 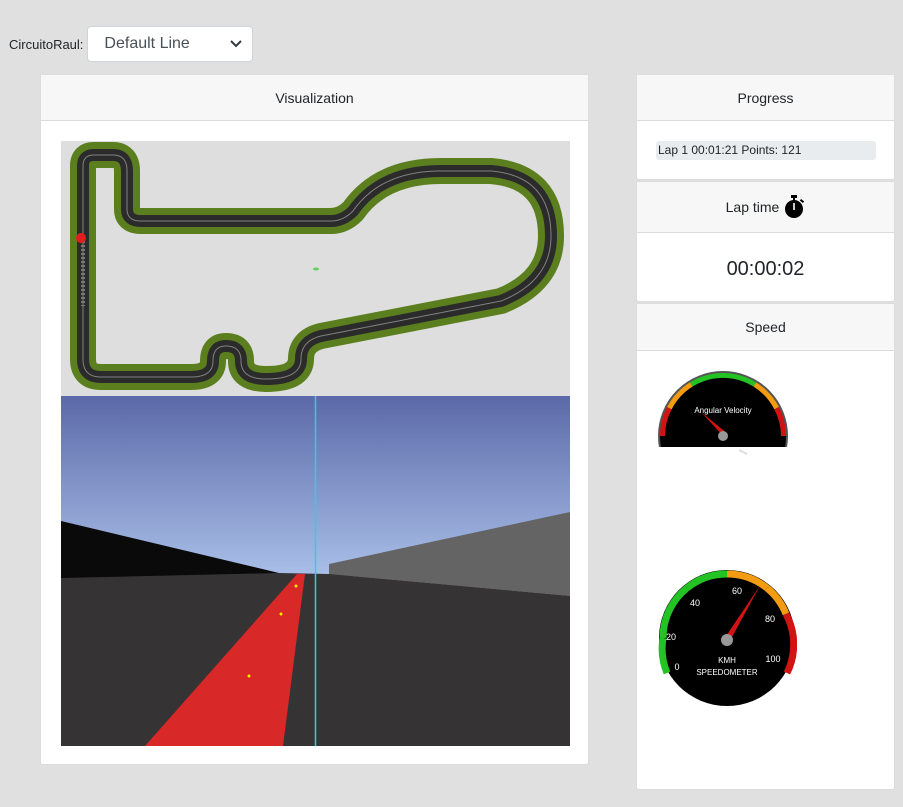 I want to click on speedometer-tick: 20, so click(x=671, y=637).